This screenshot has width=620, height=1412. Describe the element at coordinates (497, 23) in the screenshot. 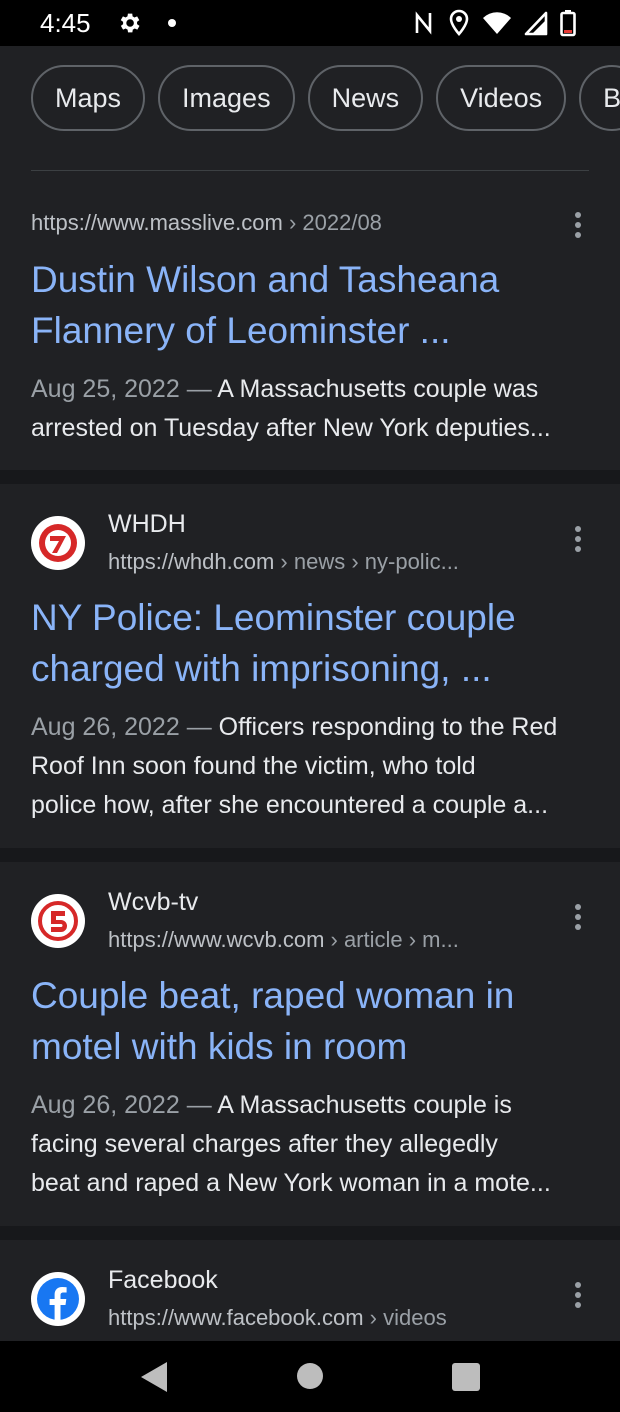

I see `wifi-icon` at that location.